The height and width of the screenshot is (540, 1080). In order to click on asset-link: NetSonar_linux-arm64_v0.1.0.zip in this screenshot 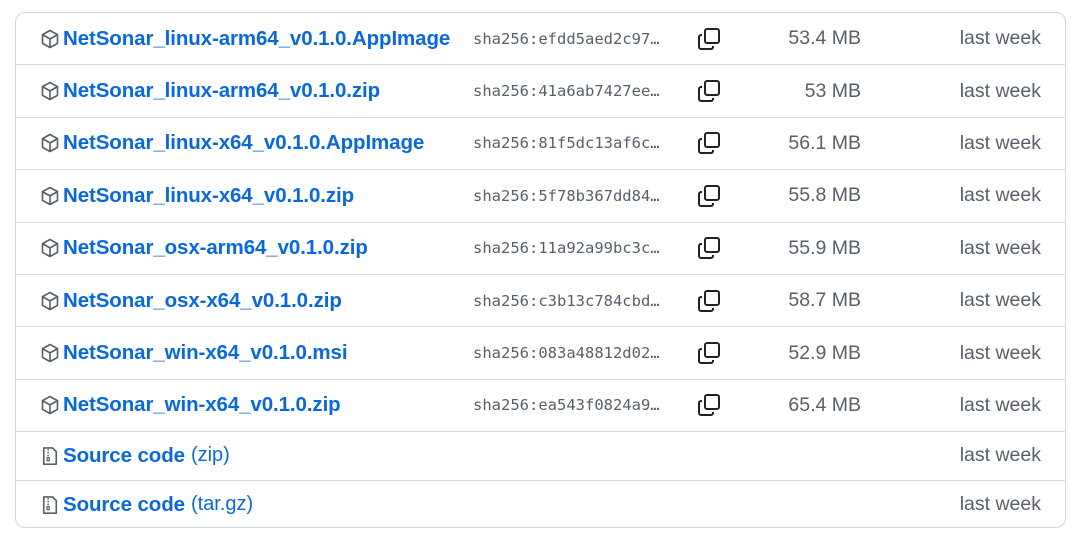, I will do `click(221, 91)`.